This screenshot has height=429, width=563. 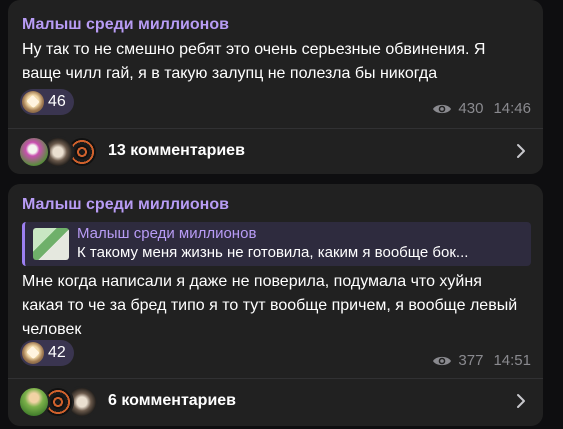 What do you see at coordinates (512, 360) in the screenshot?
I see `post-time: 14:51` at bounding box center [512, 360].